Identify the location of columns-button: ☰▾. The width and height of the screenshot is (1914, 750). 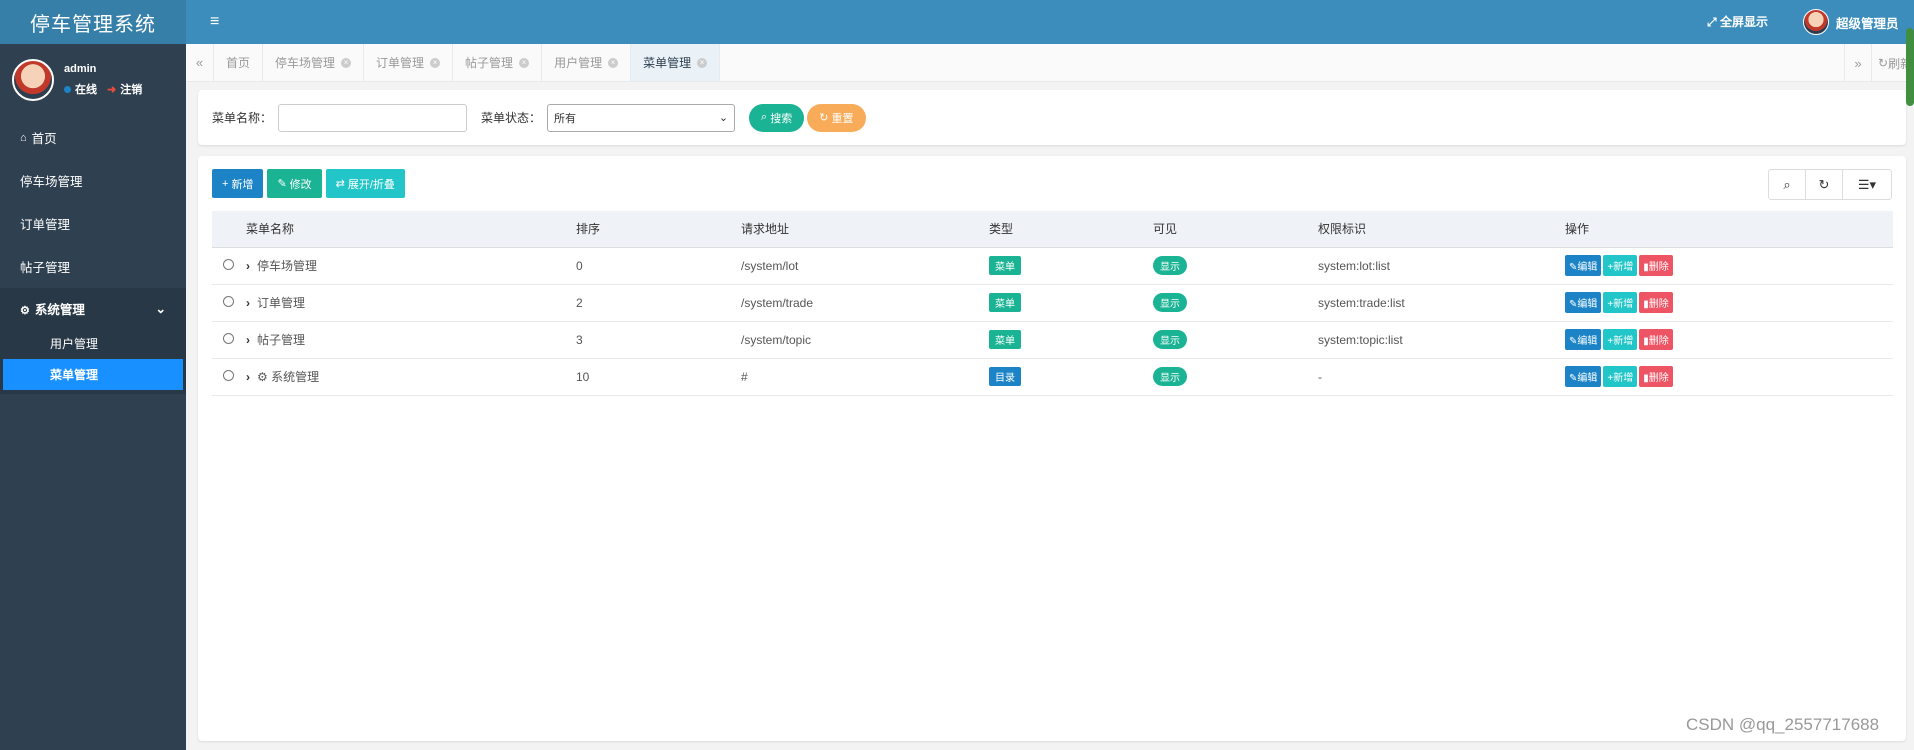
(1867, 184).